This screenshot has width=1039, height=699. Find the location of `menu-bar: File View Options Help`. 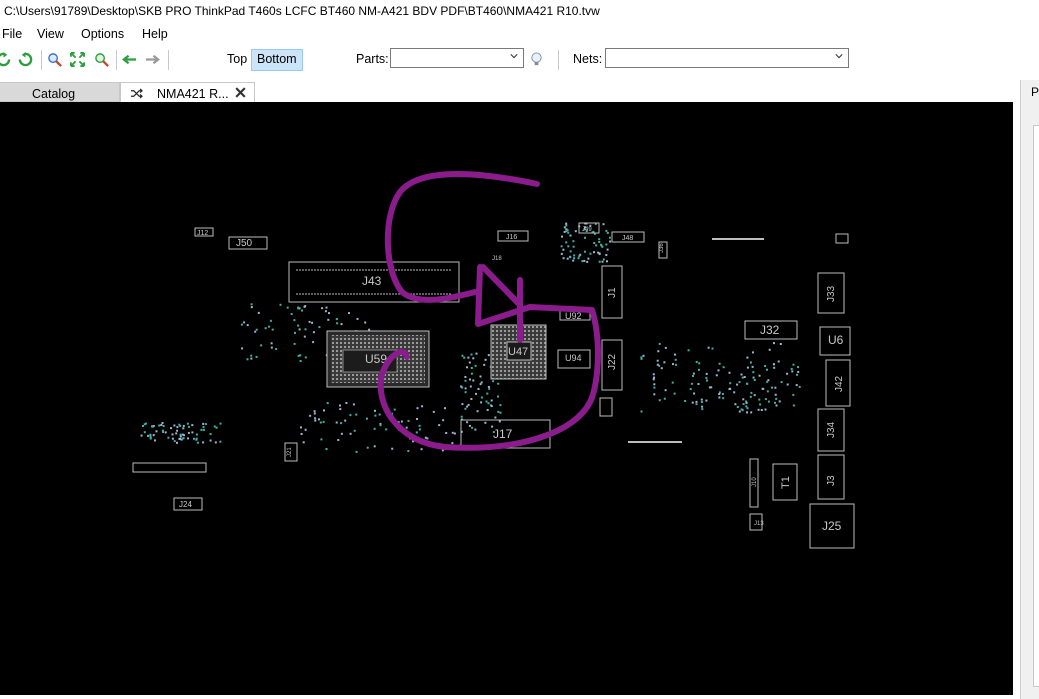

menu-bar: File View Options Help is located at coordinates (519, 34).